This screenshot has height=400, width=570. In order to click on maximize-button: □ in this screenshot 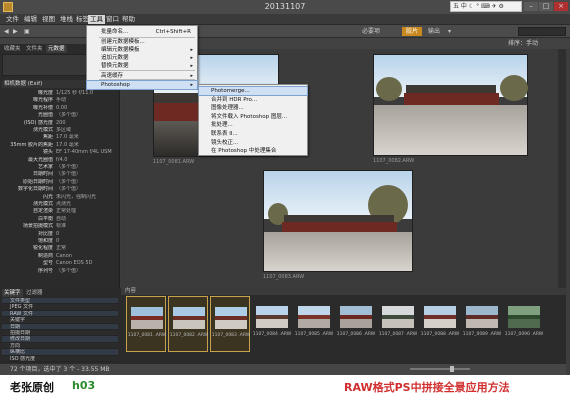, I will do `click(546, 6)`.